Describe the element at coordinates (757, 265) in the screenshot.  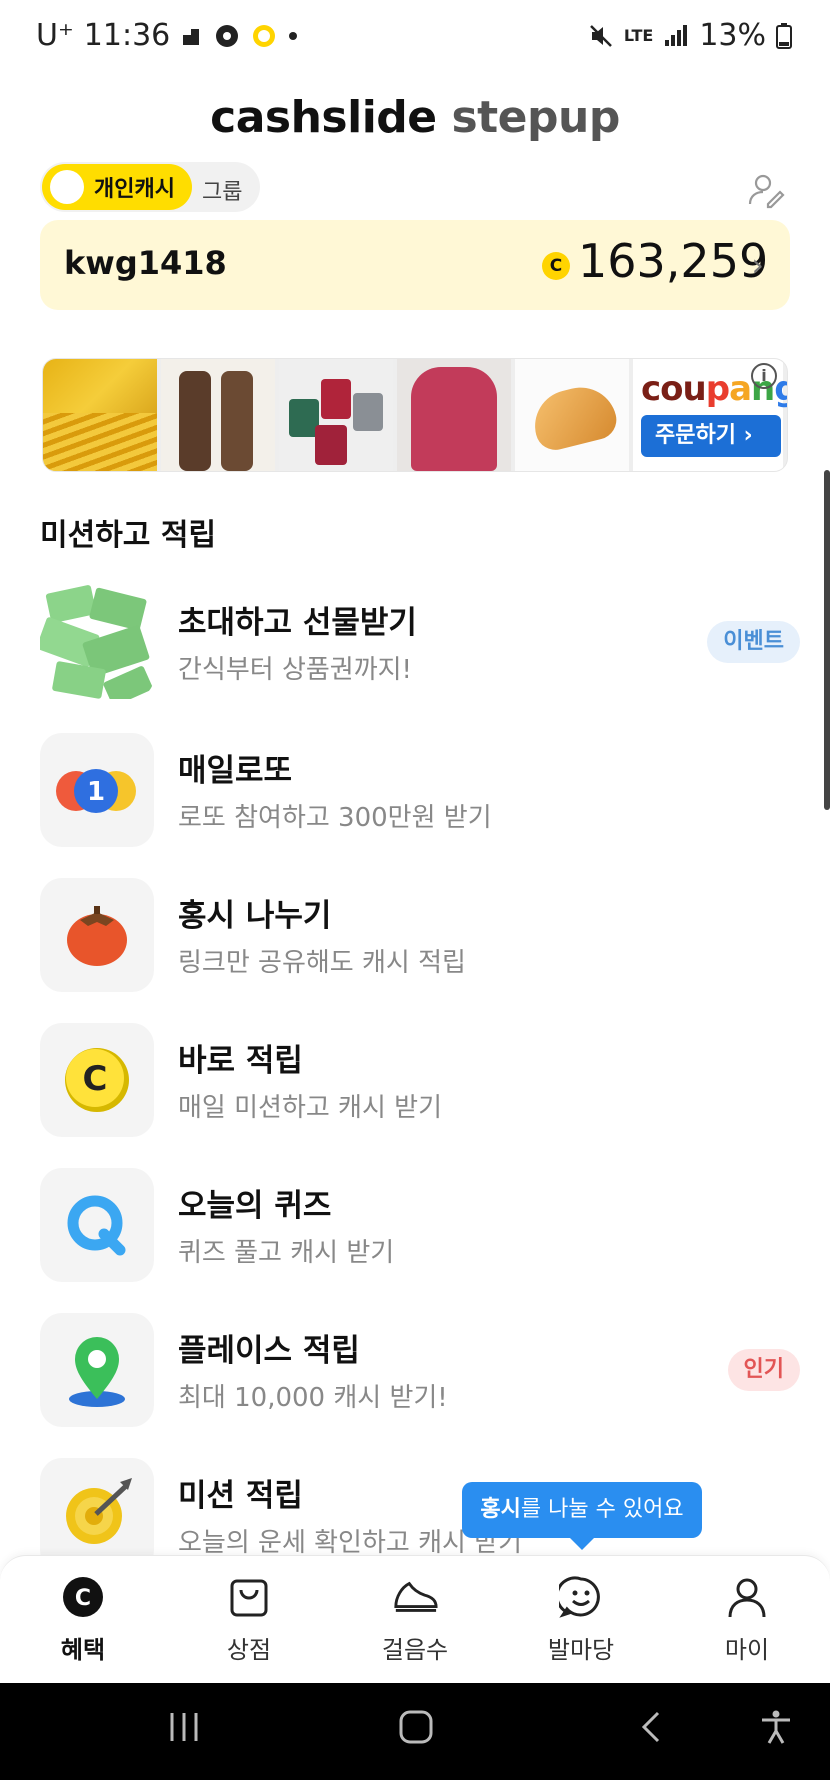
I see `chevron-right-icon: ›` at that location.